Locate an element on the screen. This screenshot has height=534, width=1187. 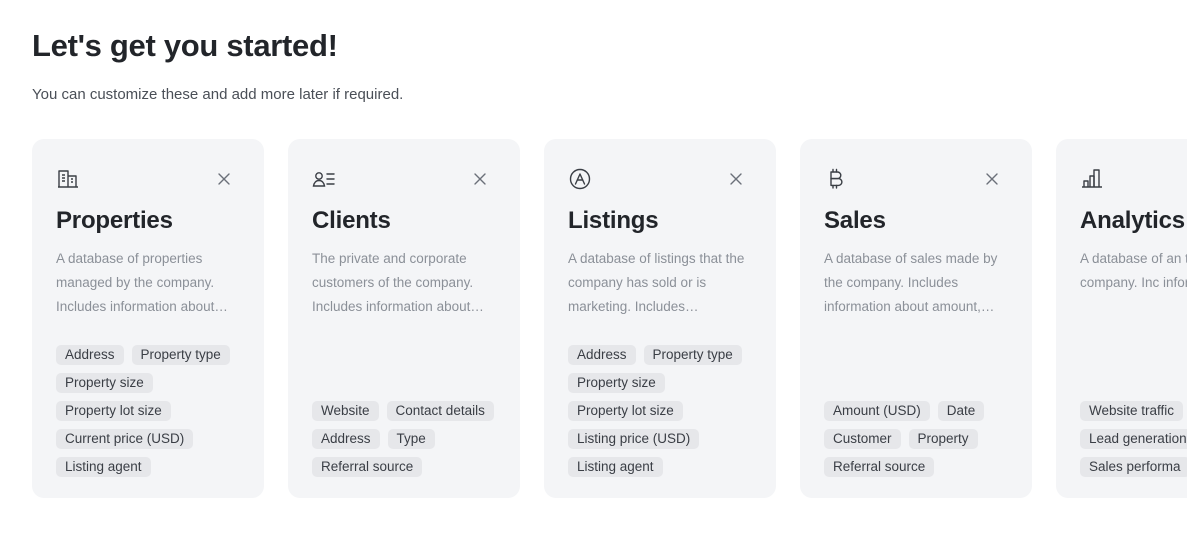
card-title: Properties is located at coordinates (114, 220).